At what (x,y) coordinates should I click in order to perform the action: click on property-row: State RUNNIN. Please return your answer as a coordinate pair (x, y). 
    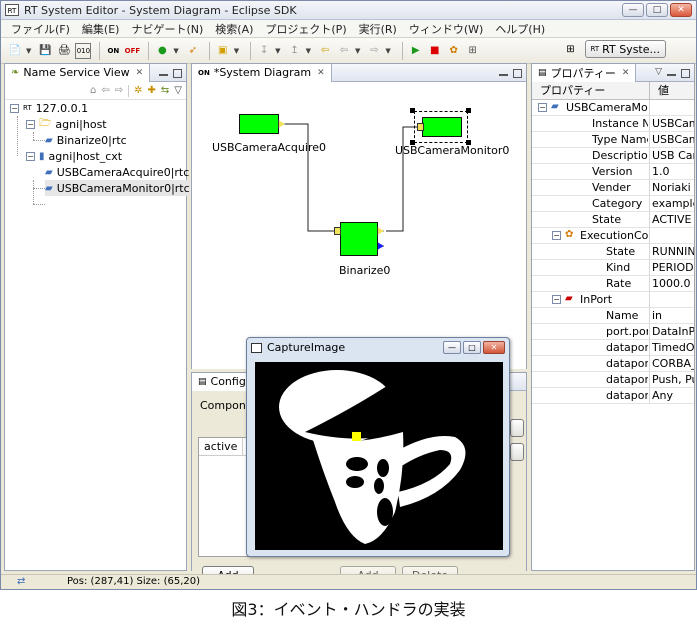
    Looking at the image, I should click on (613, 252).